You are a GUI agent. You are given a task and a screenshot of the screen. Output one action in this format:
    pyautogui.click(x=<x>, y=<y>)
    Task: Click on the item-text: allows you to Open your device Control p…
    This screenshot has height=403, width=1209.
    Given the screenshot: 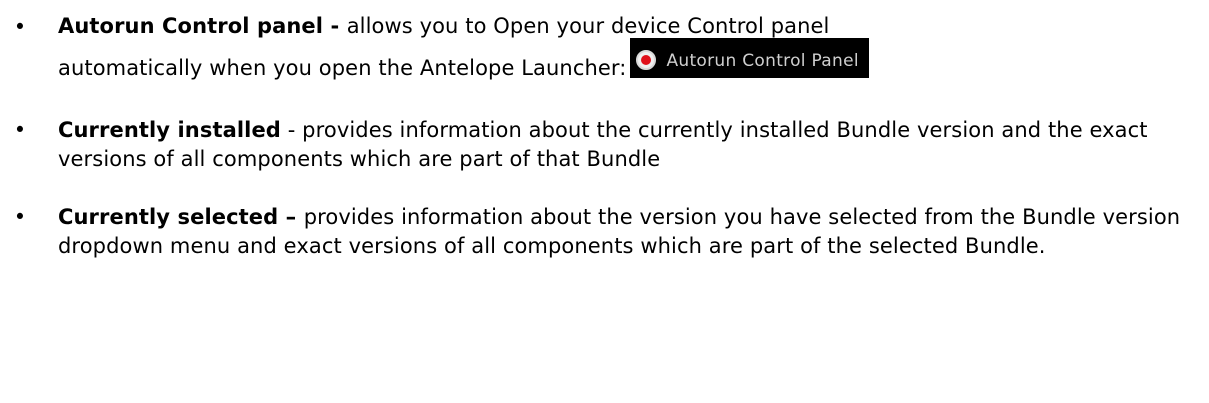 What is the action you would take?
    pyautogui.click(x=588, y=26)
    